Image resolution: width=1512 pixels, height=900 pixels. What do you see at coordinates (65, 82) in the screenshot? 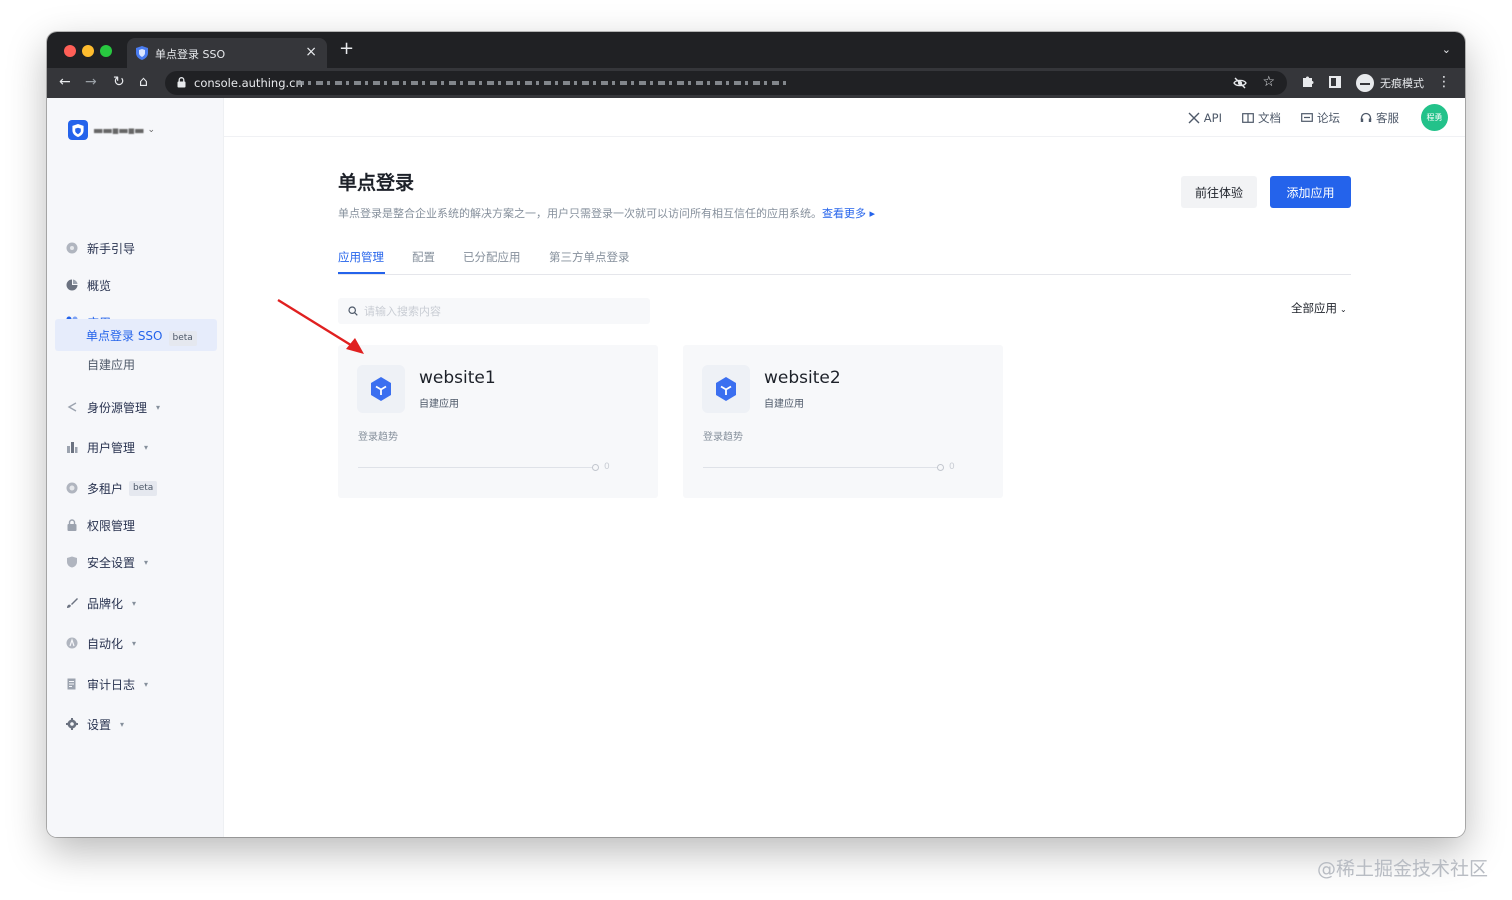
I see `back-arrow-icon: ←` at bounding box center [65, 82].